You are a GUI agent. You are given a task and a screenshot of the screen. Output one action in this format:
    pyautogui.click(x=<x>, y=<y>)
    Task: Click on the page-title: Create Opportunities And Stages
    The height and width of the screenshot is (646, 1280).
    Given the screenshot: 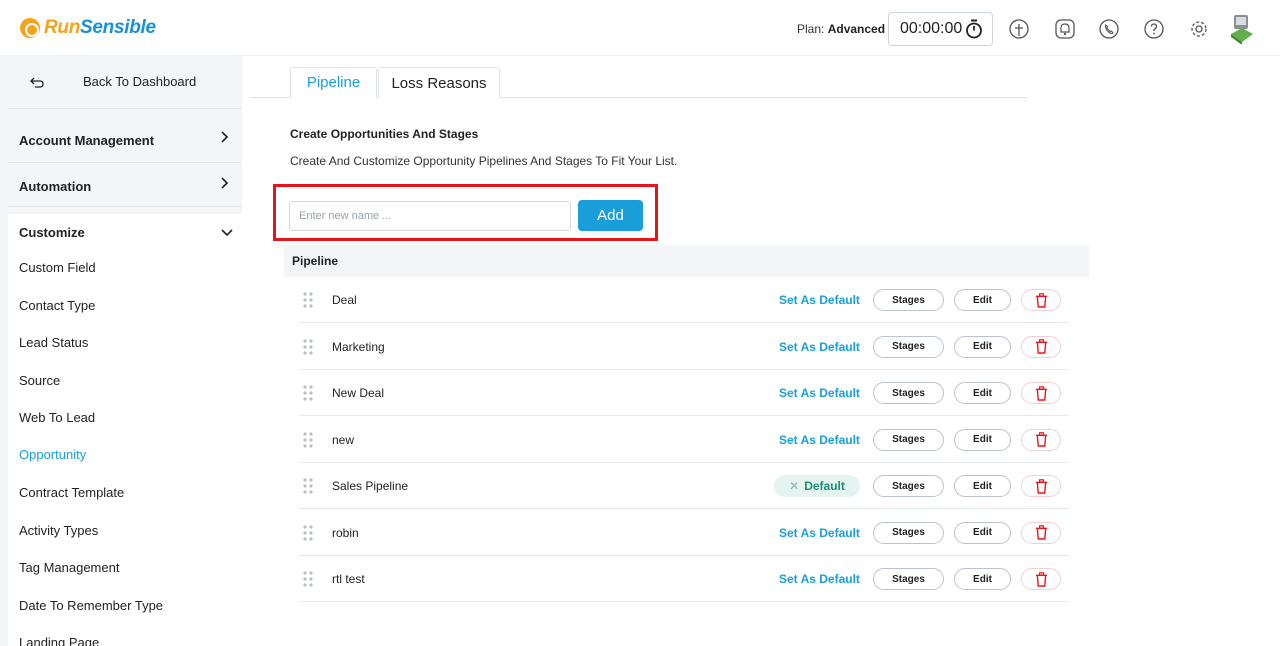 What is the action you would take?
    pyautogui.click(x=384, y=134)
    